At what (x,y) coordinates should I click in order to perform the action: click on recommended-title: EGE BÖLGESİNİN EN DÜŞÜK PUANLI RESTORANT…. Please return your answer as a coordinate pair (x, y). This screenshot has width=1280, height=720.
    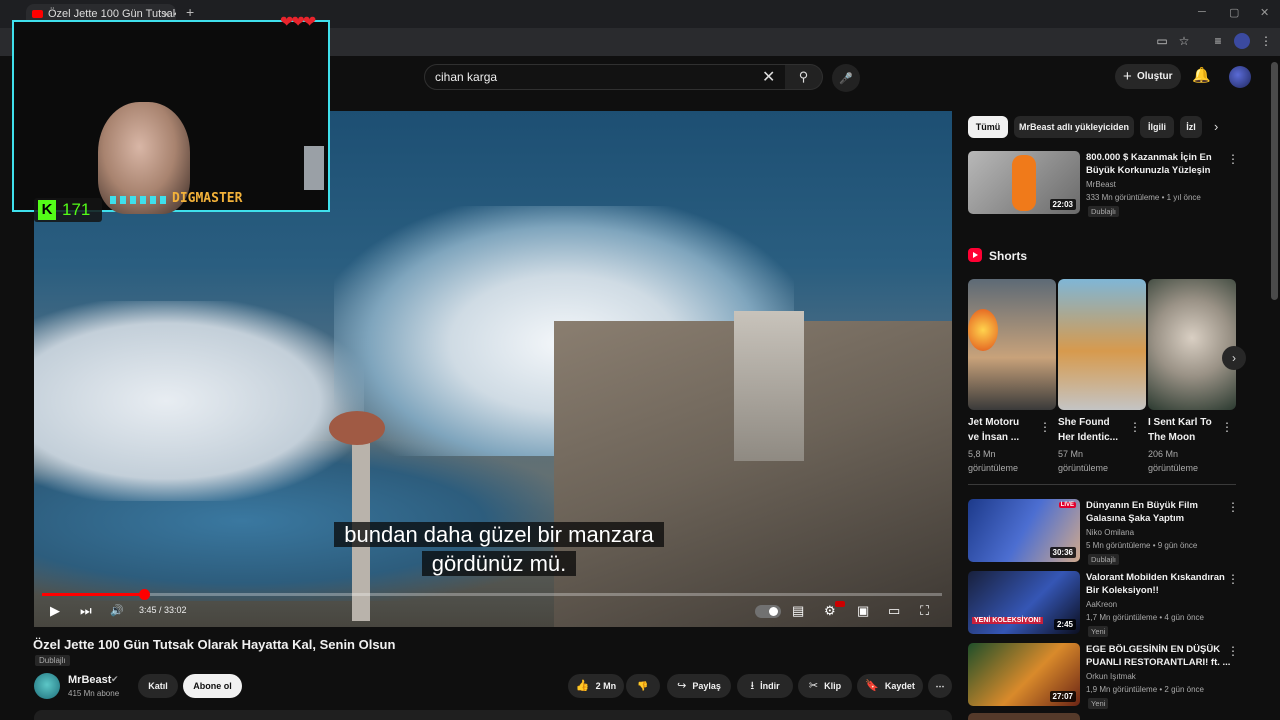
    Looking at the image, I should click on (1158, 656).